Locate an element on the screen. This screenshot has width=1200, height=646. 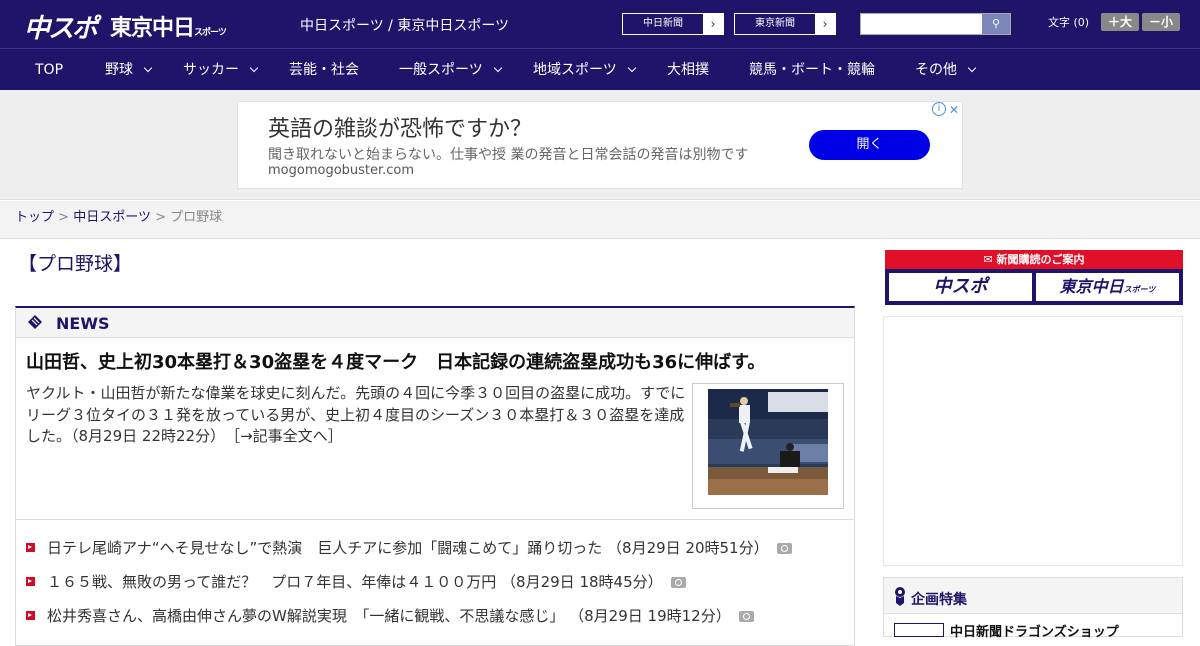
ad-info-icon: i is located at coordinates (939, 109).